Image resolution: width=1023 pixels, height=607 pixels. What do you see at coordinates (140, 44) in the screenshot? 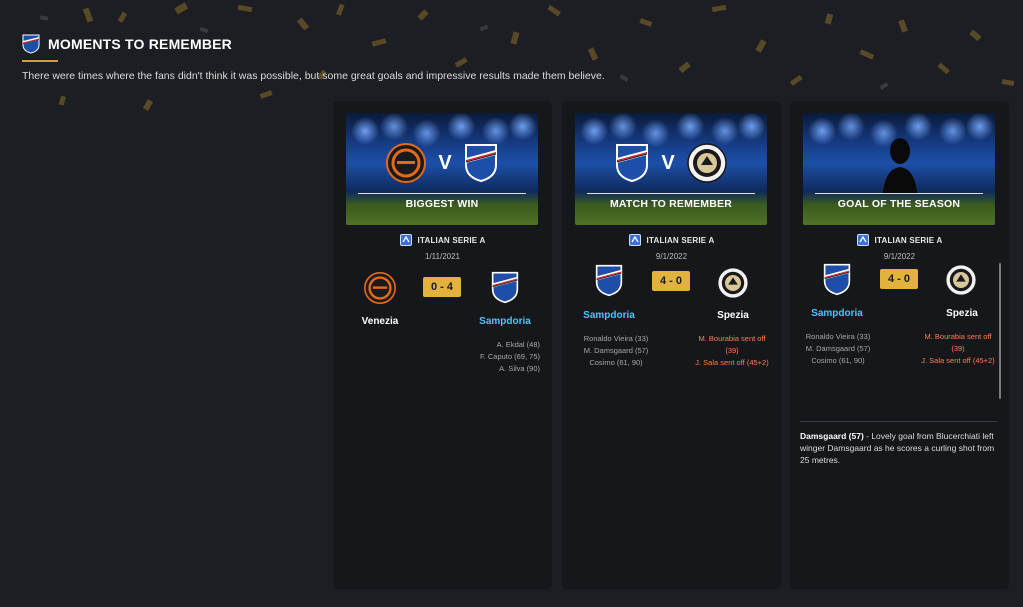
I see `page-title: MOMENTS TO REMEMBER` at bounding box center [140, 44].